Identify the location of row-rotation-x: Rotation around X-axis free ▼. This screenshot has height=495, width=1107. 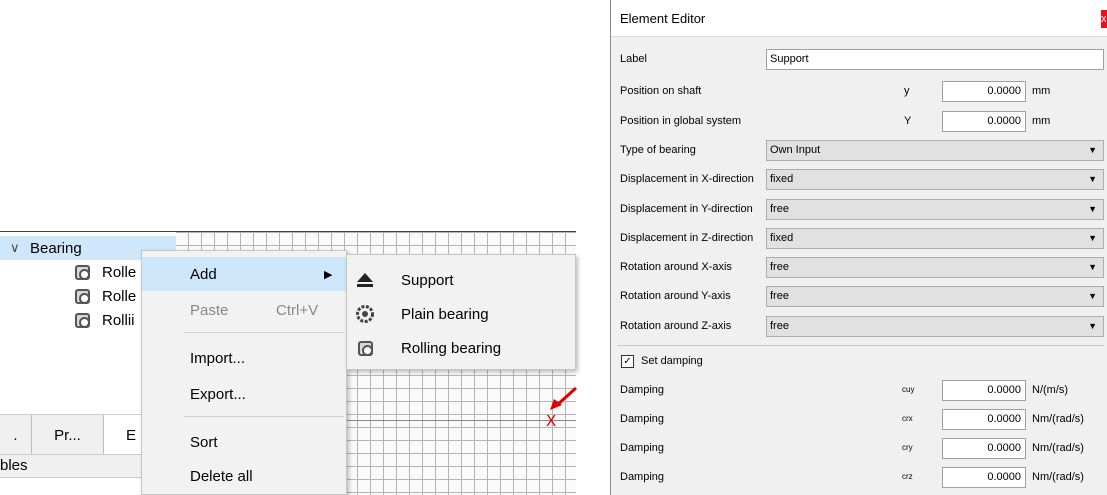
(859, 267).